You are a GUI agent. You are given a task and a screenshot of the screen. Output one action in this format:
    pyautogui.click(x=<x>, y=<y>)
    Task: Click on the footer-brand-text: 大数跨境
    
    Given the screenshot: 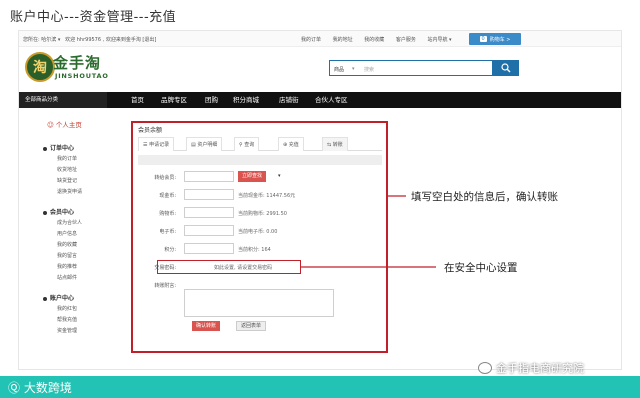 What is the action you would take?
    pyautogui.click(x=47, y=388)
    